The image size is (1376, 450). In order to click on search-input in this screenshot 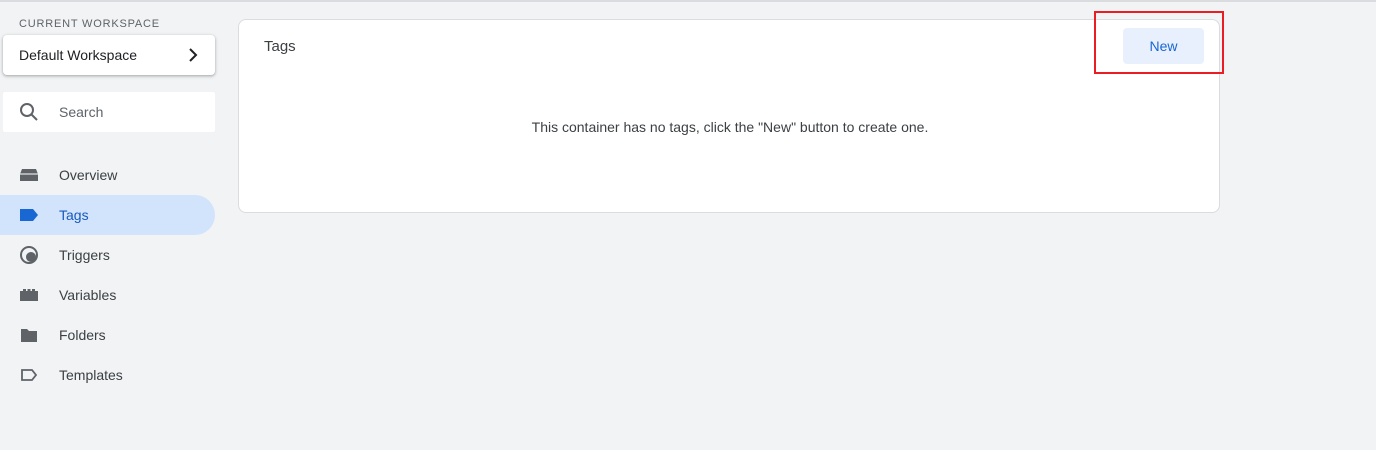, I will do `click(134, 112)`.